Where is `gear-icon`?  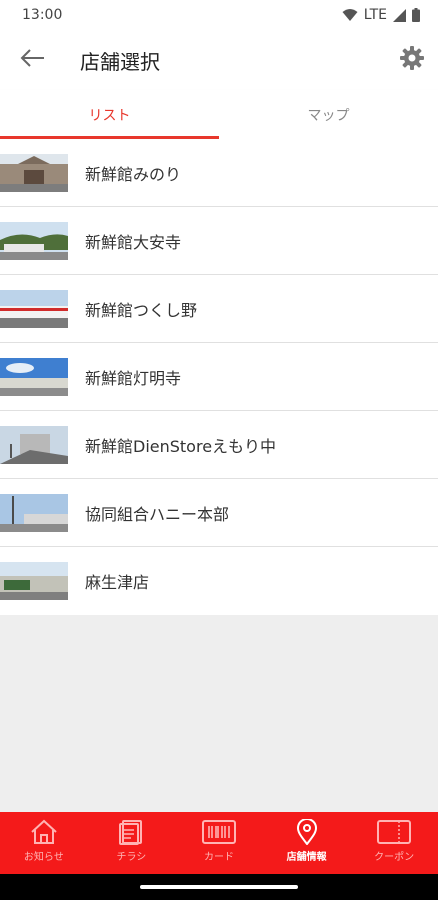
gear-icon is located at coordinates (412, 60).